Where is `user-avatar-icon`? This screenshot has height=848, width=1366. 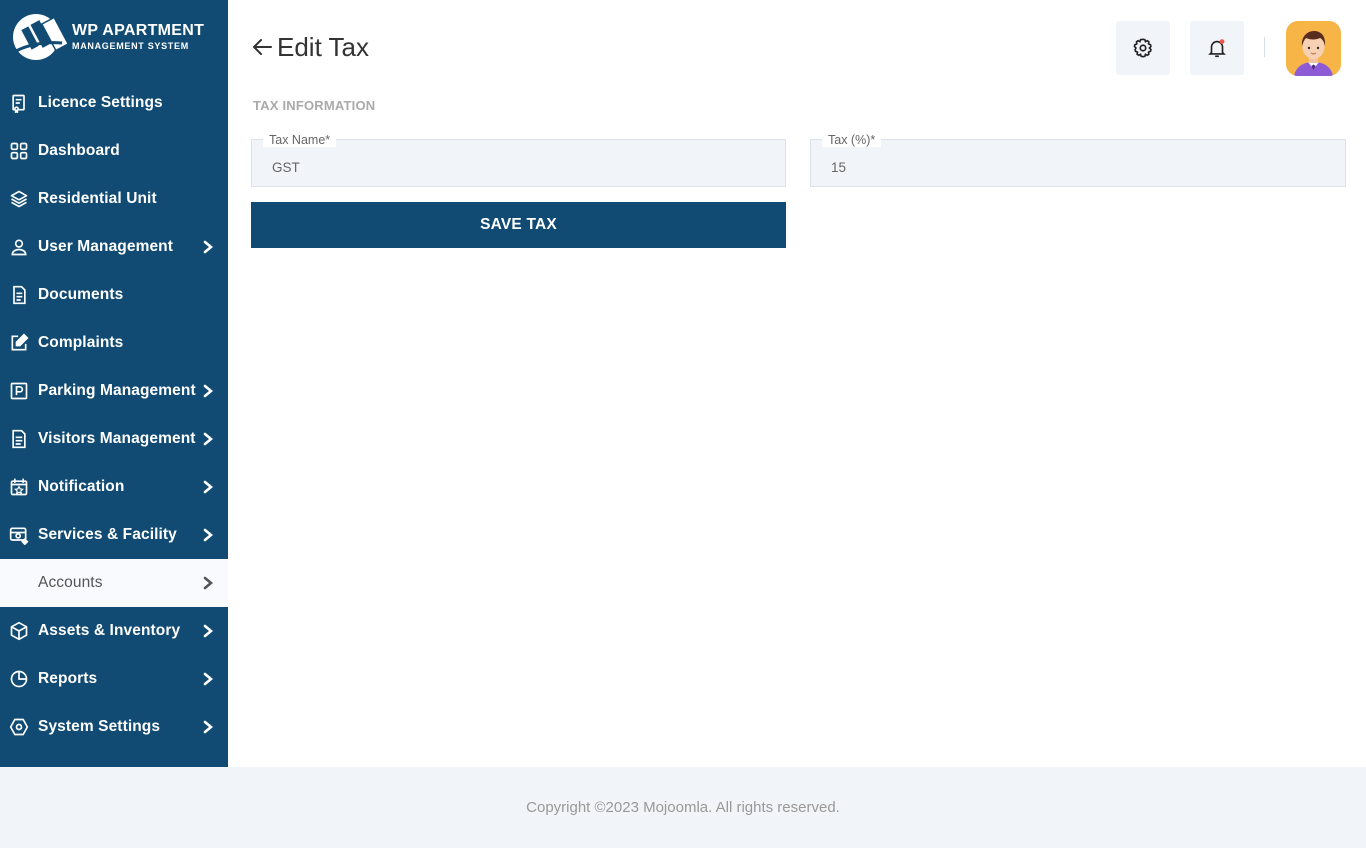
user-avatar-icon is located at coordinates (1313, 53).